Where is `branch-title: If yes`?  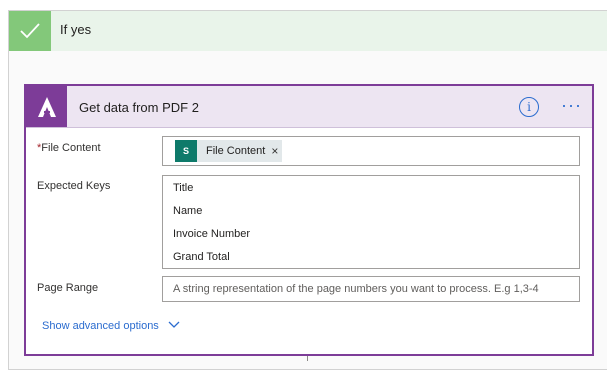
branch-title: If yes is located at coordinates (76, 29).